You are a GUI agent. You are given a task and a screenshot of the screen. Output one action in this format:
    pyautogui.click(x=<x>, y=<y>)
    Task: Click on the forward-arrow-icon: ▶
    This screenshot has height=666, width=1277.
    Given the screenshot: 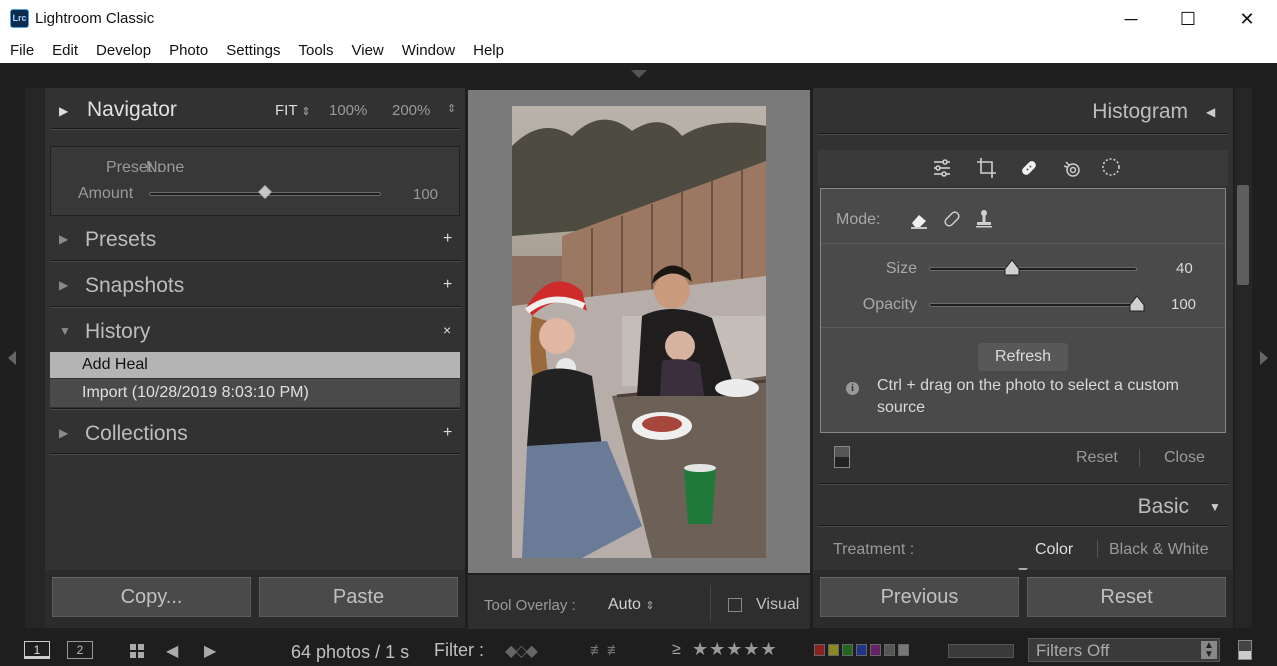 What is the action you would take?
    pyautogui.click(x=210, y=651)
    